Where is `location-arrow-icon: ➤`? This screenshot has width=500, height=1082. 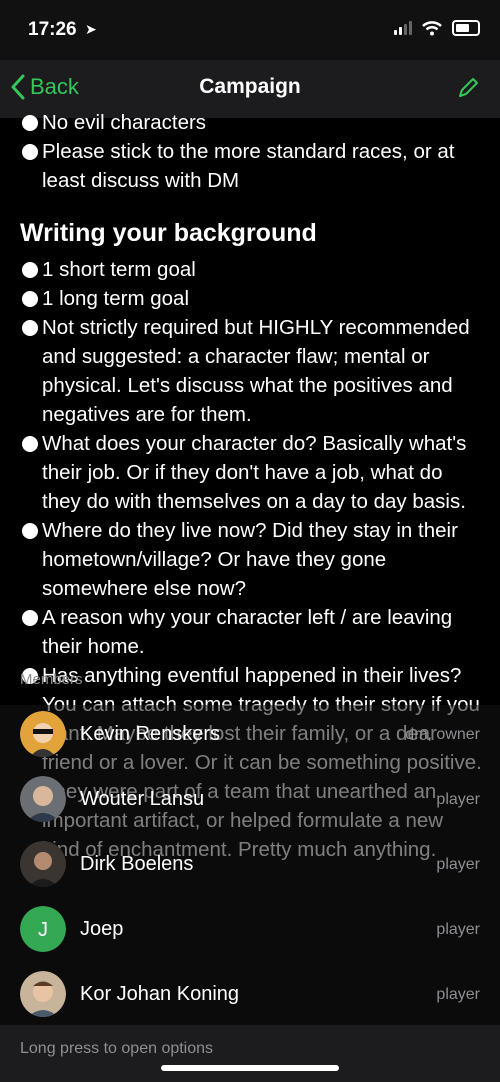
location-arrow-icon: ➤ is located at coordinates (91, 29).